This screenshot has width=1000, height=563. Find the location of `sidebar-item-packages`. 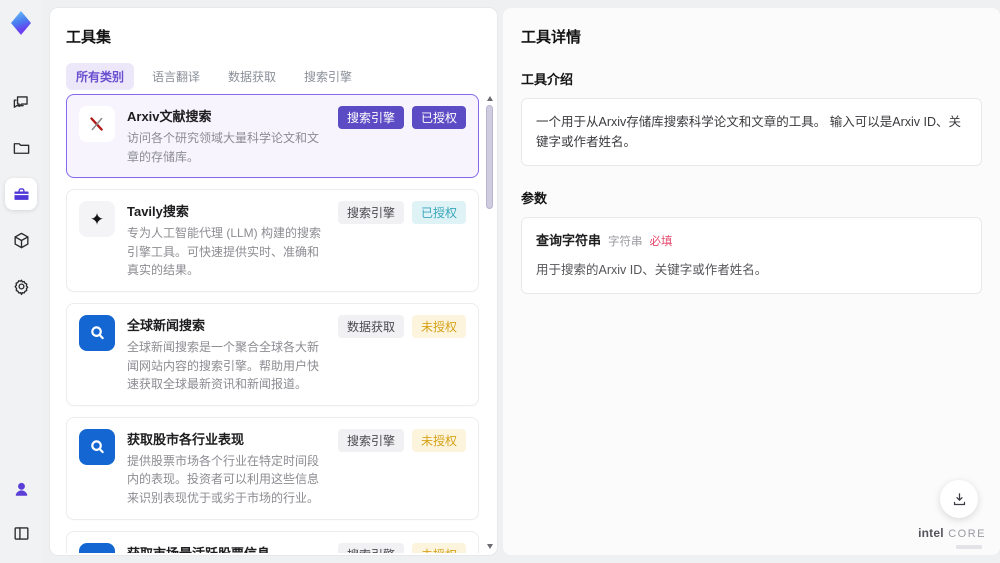

sidebar-item-packages is located at coordinates (21, 240).